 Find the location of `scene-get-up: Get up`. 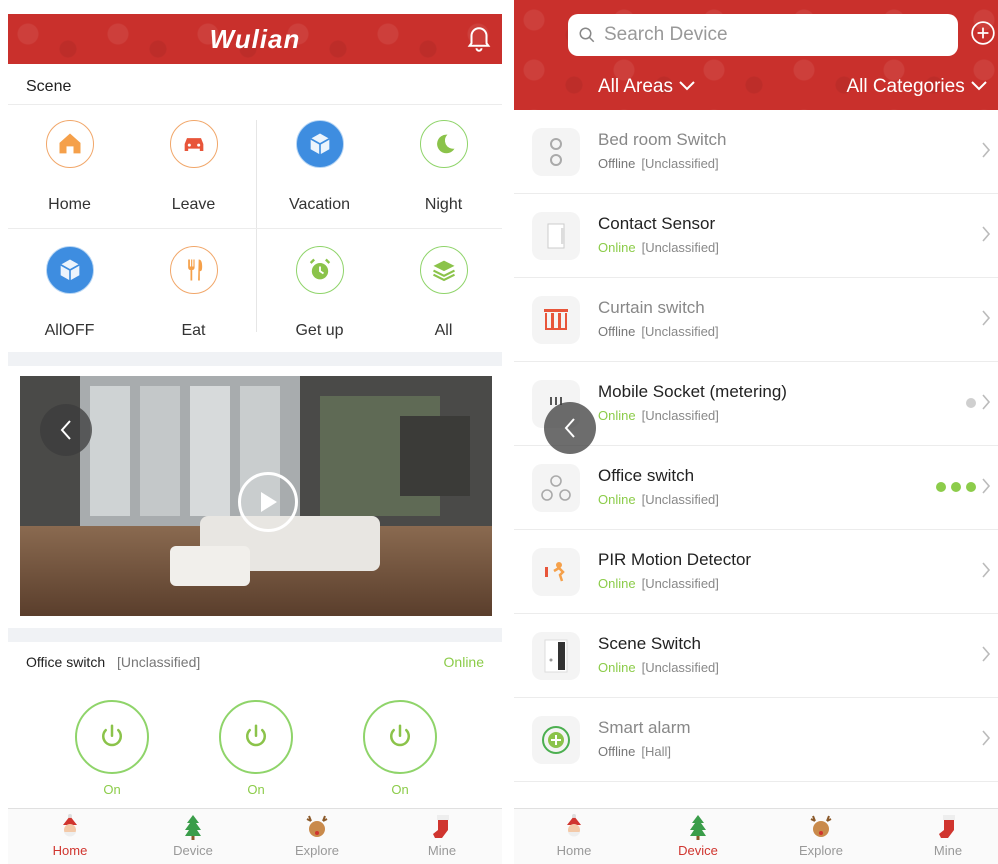

scene-get-up: Get up is located at coordinates (319, 301).